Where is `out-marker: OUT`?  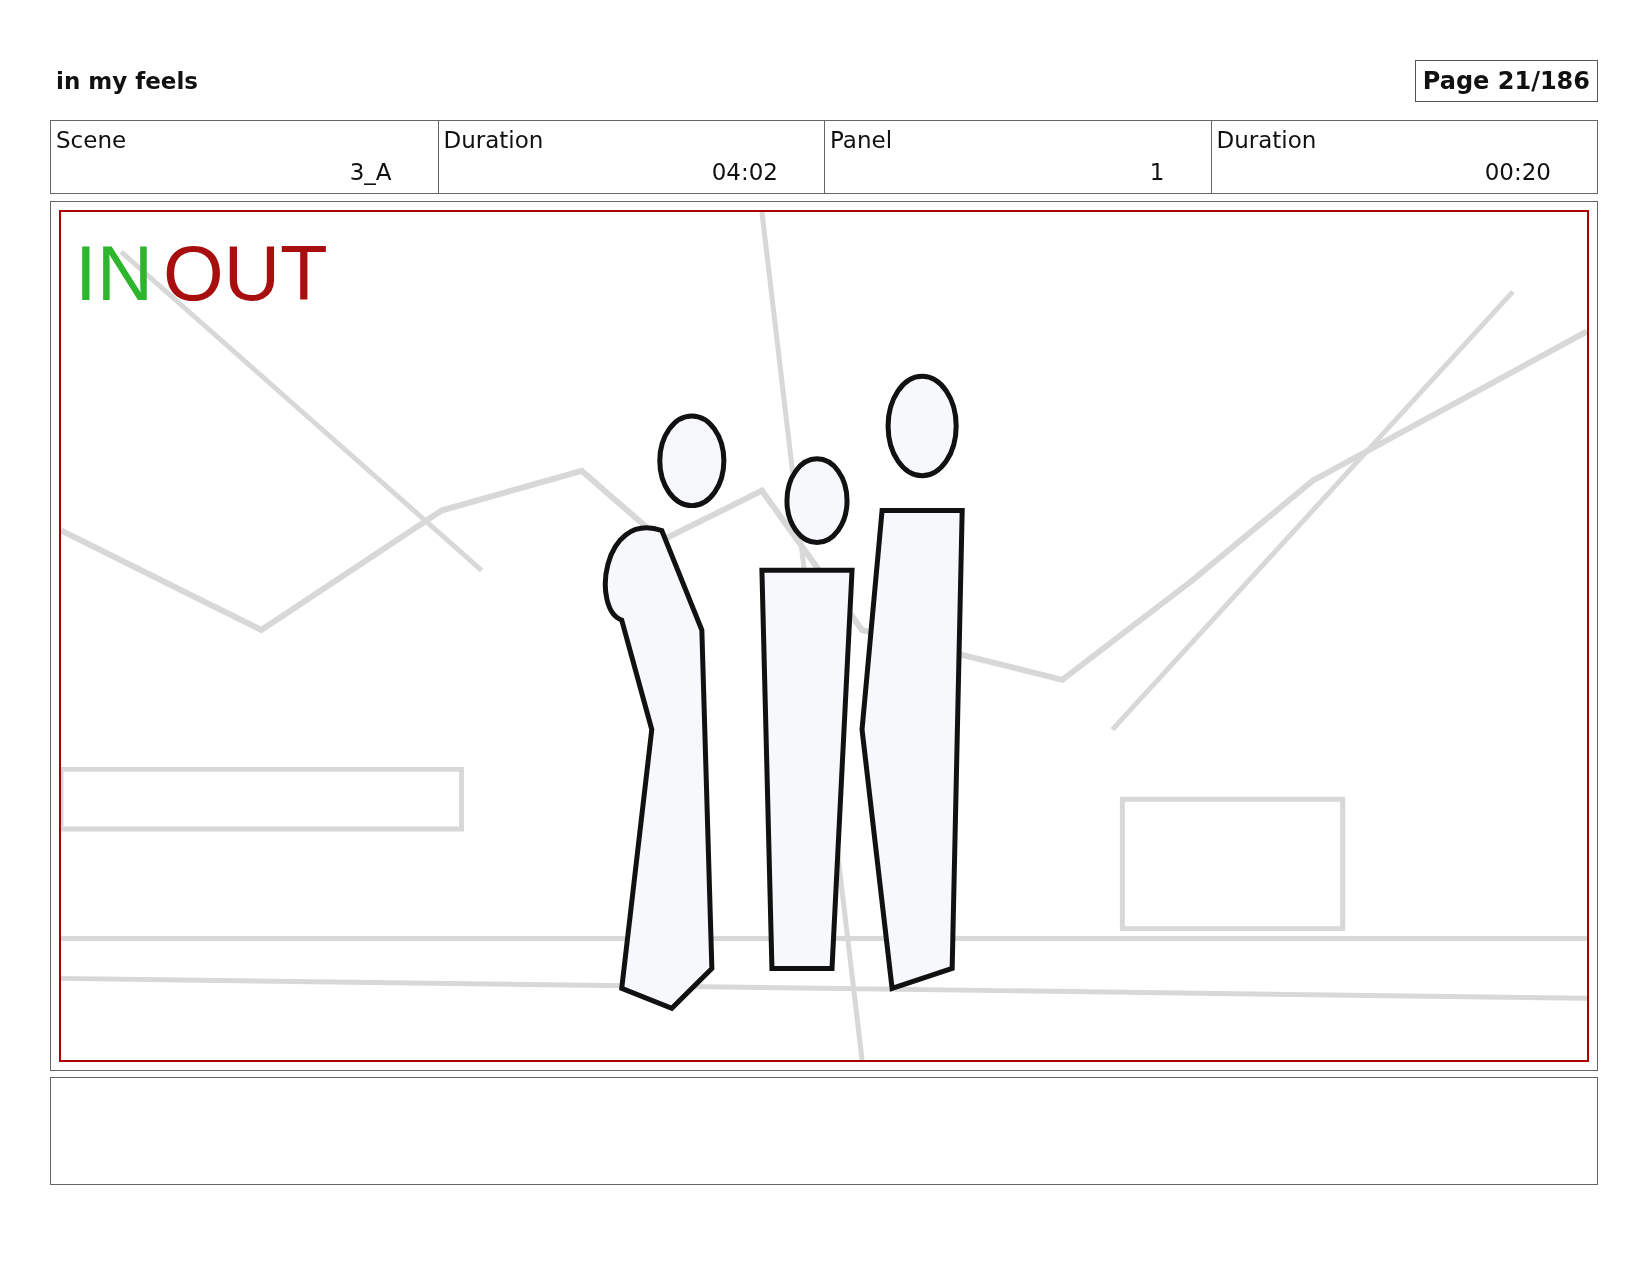
out-marker: OUT is located at coordinates (245, 273).